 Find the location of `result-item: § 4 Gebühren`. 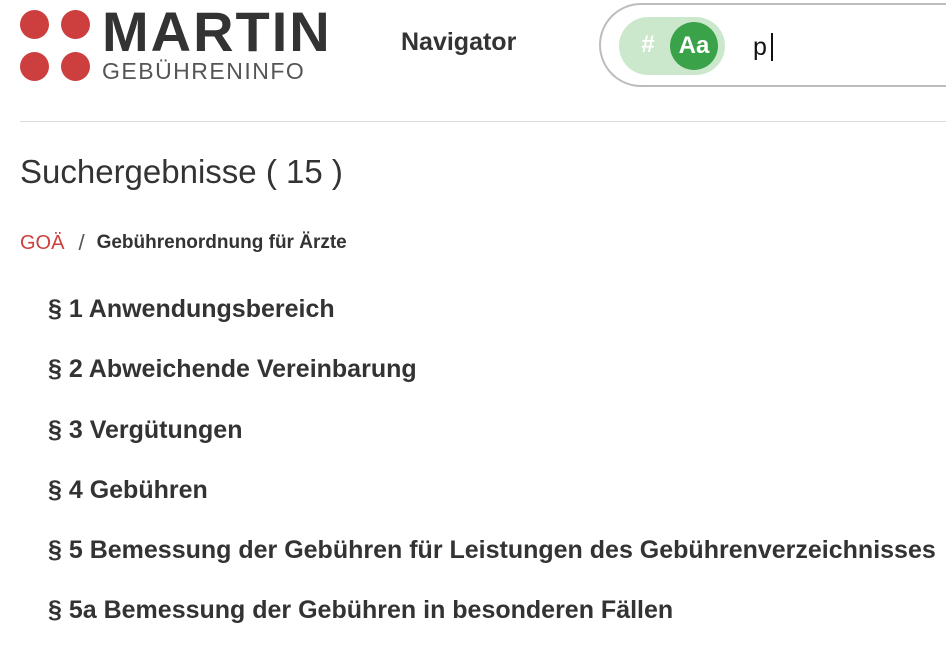

result-item: § 4 Gebühren is located at coordinates (492, 506).